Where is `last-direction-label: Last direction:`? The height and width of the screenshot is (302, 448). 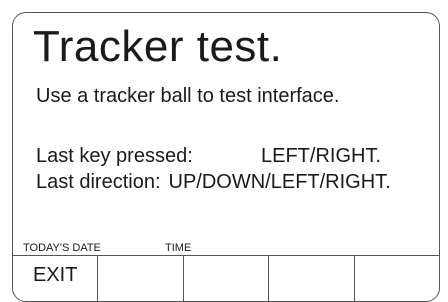 last-direction-label: Last direction: is located at coordinates (98, 182).